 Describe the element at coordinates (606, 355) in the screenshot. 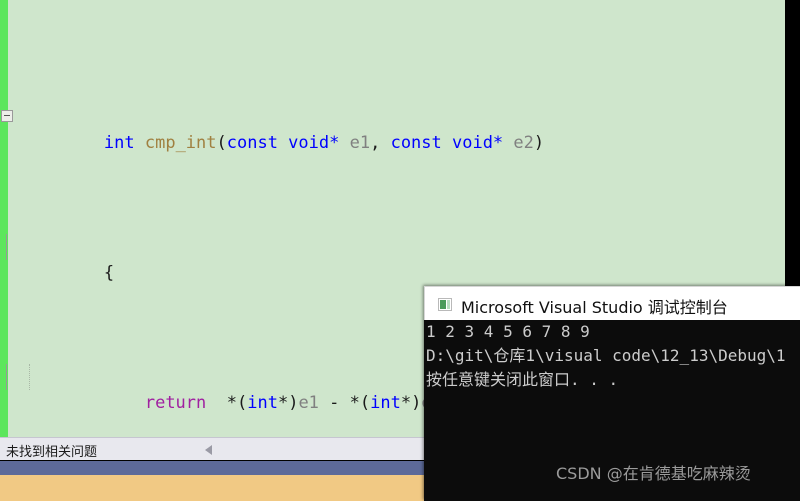

I see `console-output-line: D:\git\仓库1\visual code\12_13\Debug\1` at that location.